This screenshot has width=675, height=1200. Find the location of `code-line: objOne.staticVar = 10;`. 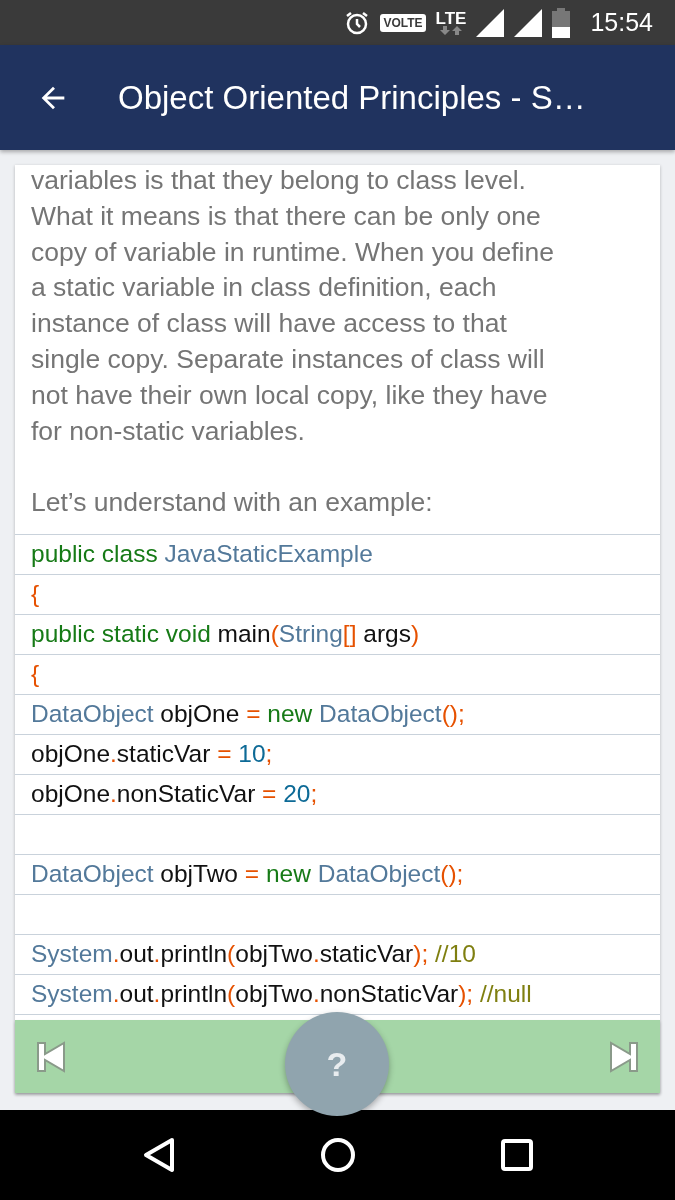

code-line: objOne.staticVar = 10; is located at coordinates (152, 754).